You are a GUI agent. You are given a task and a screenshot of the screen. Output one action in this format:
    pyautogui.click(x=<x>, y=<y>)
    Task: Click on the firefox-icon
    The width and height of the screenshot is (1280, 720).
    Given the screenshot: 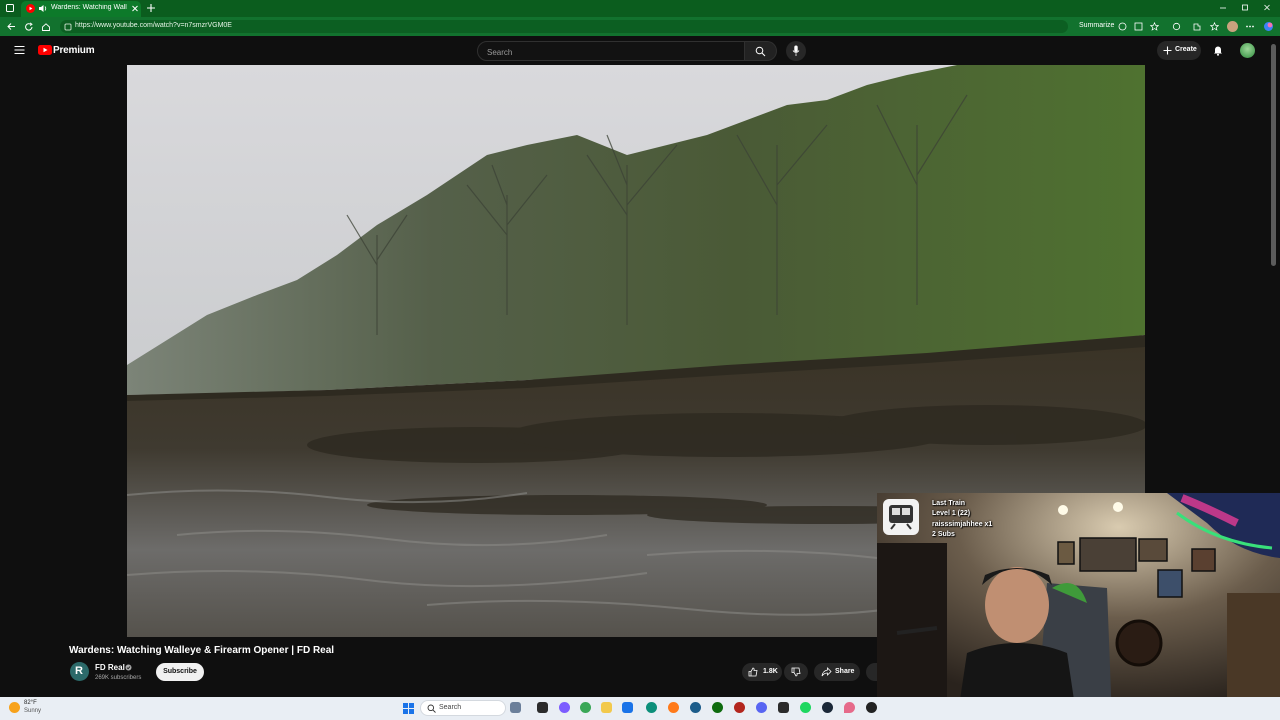 What is the action you would take?
    pyautogui.click(x=673, y=707)
    